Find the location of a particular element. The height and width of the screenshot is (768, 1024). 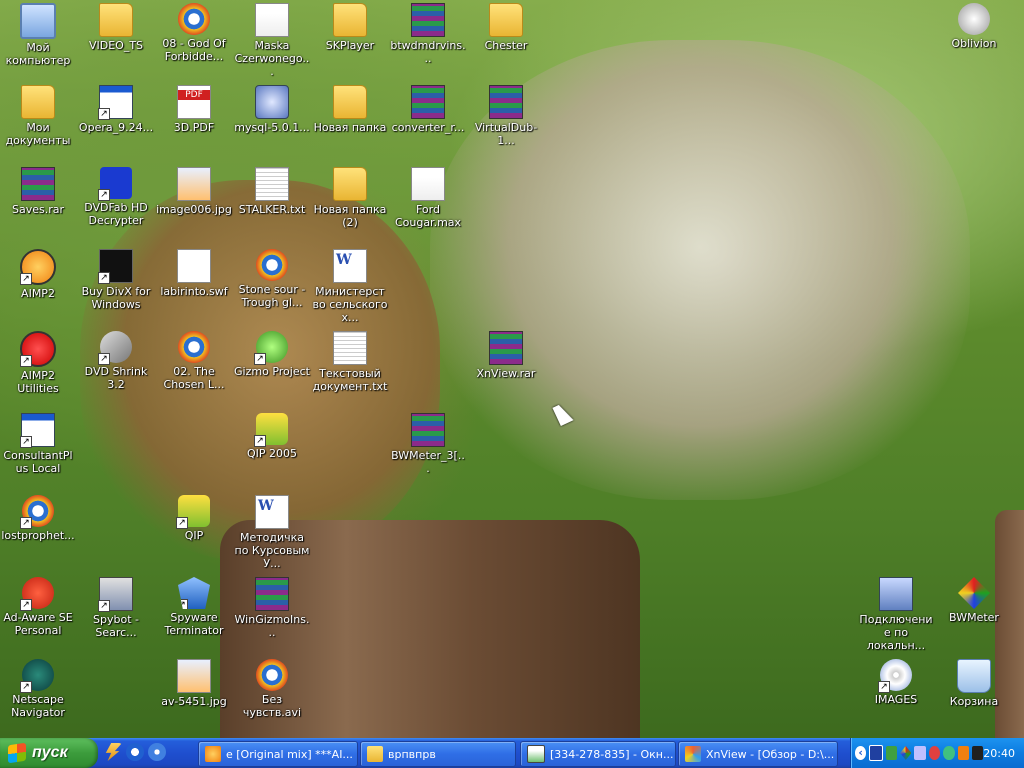

tray-aimp-icon is located at coordinates (963, 753).